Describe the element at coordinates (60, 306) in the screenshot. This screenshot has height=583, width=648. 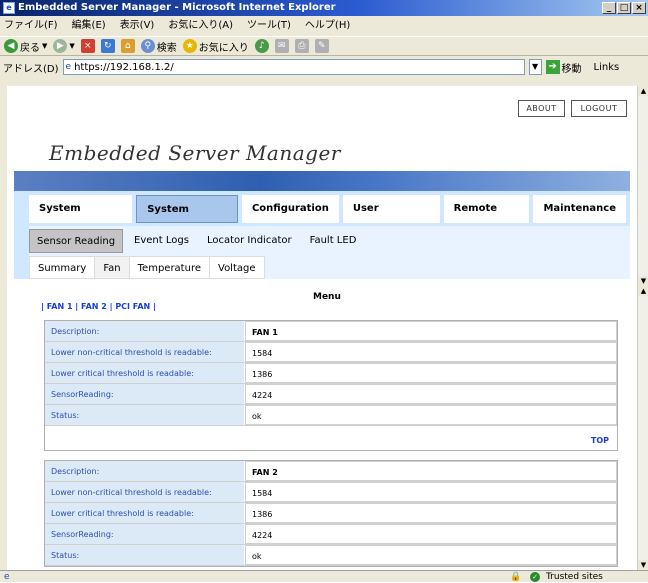
I see `link-fan-1: FAN 1` at that location.